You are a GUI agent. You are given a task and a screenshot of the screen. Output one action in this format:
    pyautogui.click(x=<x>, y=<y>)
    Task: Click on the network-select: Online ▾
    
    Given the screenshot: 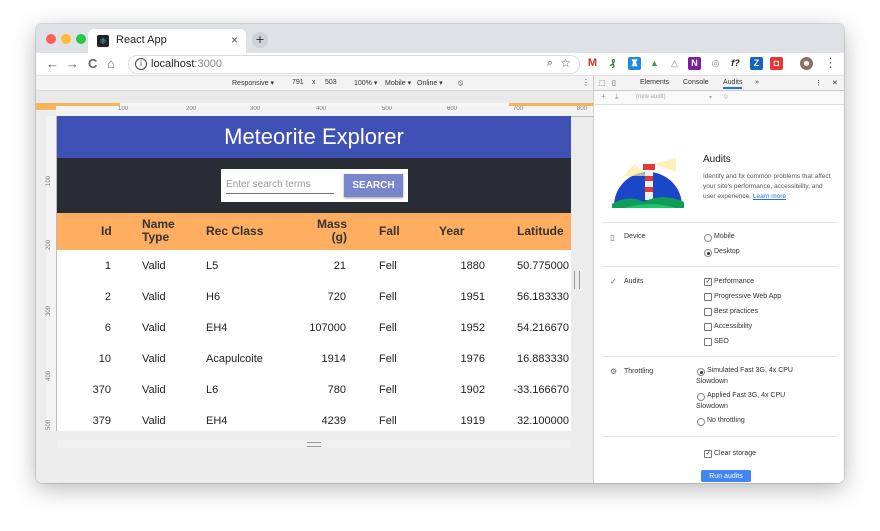 What is the action you would take?
    pyautogui.click(x=430, y=83)
    